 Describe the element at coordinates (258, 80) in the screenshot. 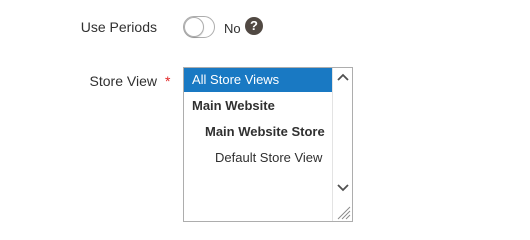

I see `option-all-store-views: All Store Views` at that location.